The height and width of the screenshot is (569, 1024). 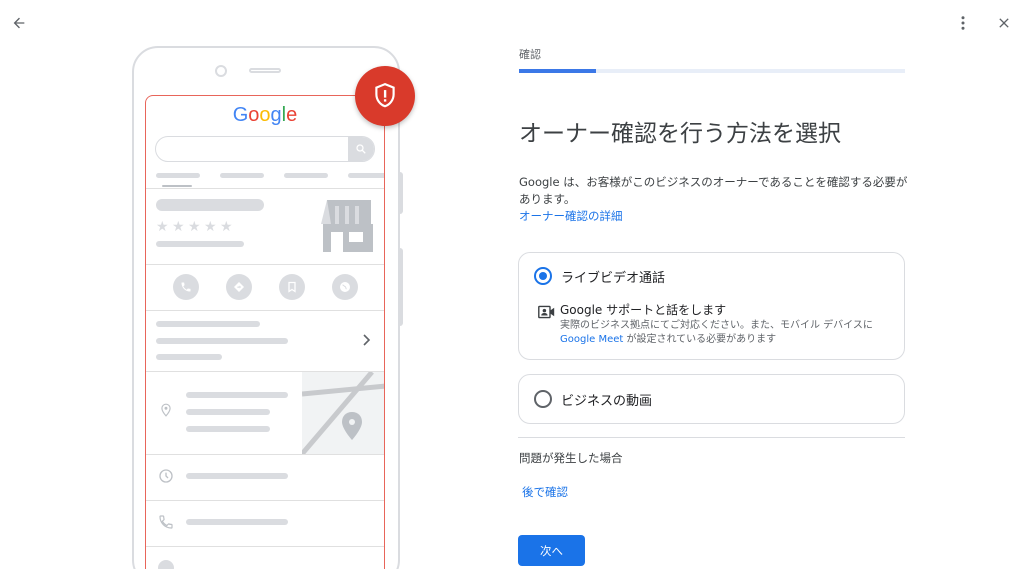 What do you see at coordinates (265, 70) in the screenshot?
I see `phone-speaker` at bounding box center [265, 70].